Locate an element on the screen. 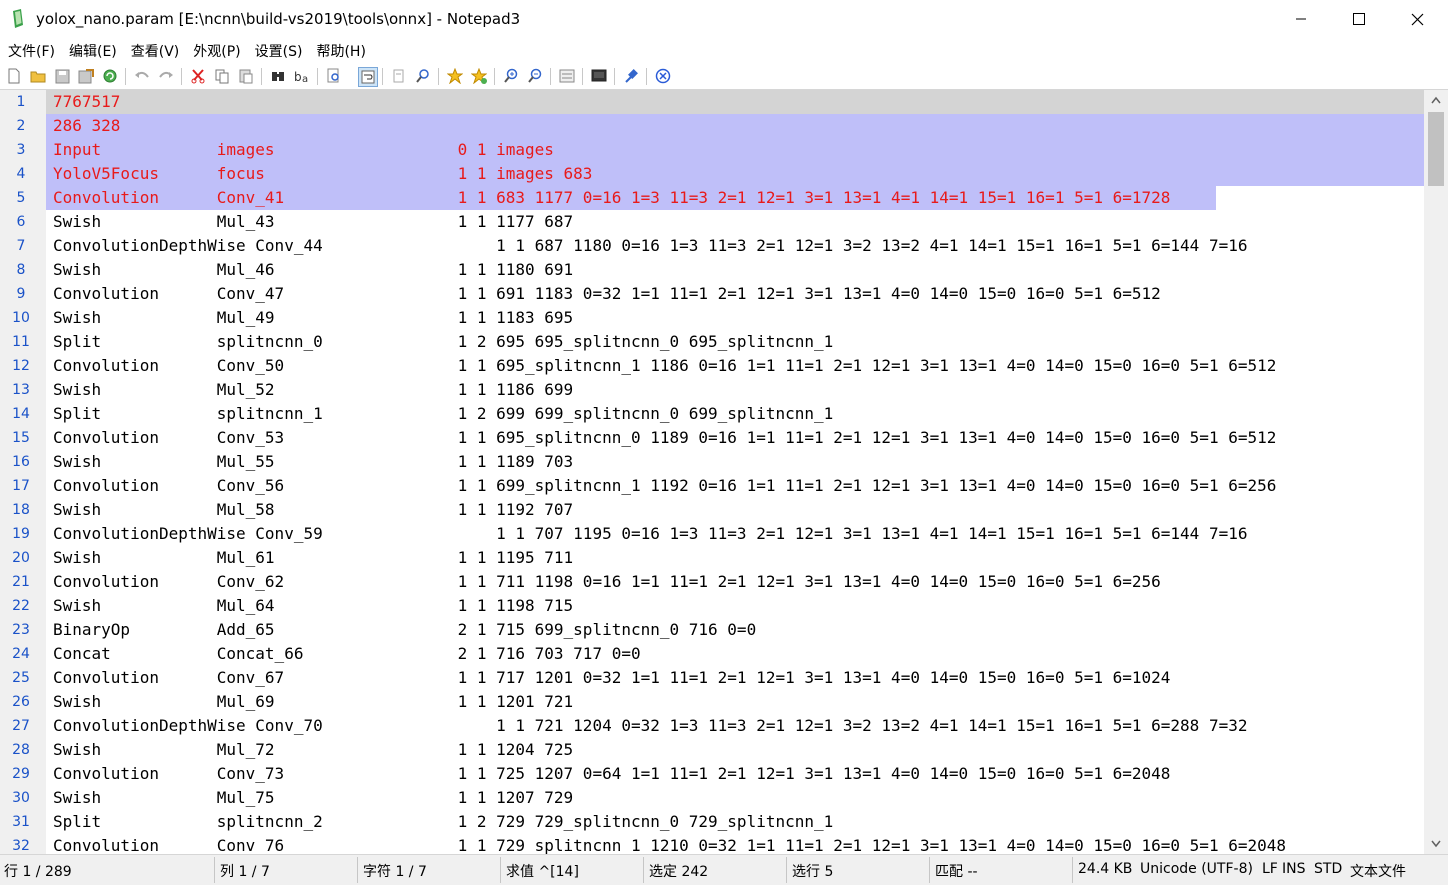 This screenshot has height=885, width=1448. scroll-down-icon is located at coordinates (1436, 844).